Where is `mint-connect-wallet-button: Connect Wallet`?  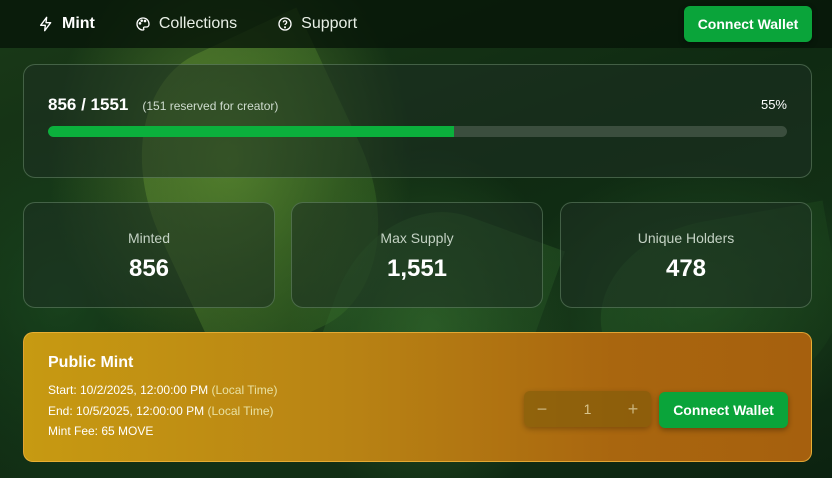 mint-connect-wallet-button: Connect Wallet is located at coordinates (723, 410).